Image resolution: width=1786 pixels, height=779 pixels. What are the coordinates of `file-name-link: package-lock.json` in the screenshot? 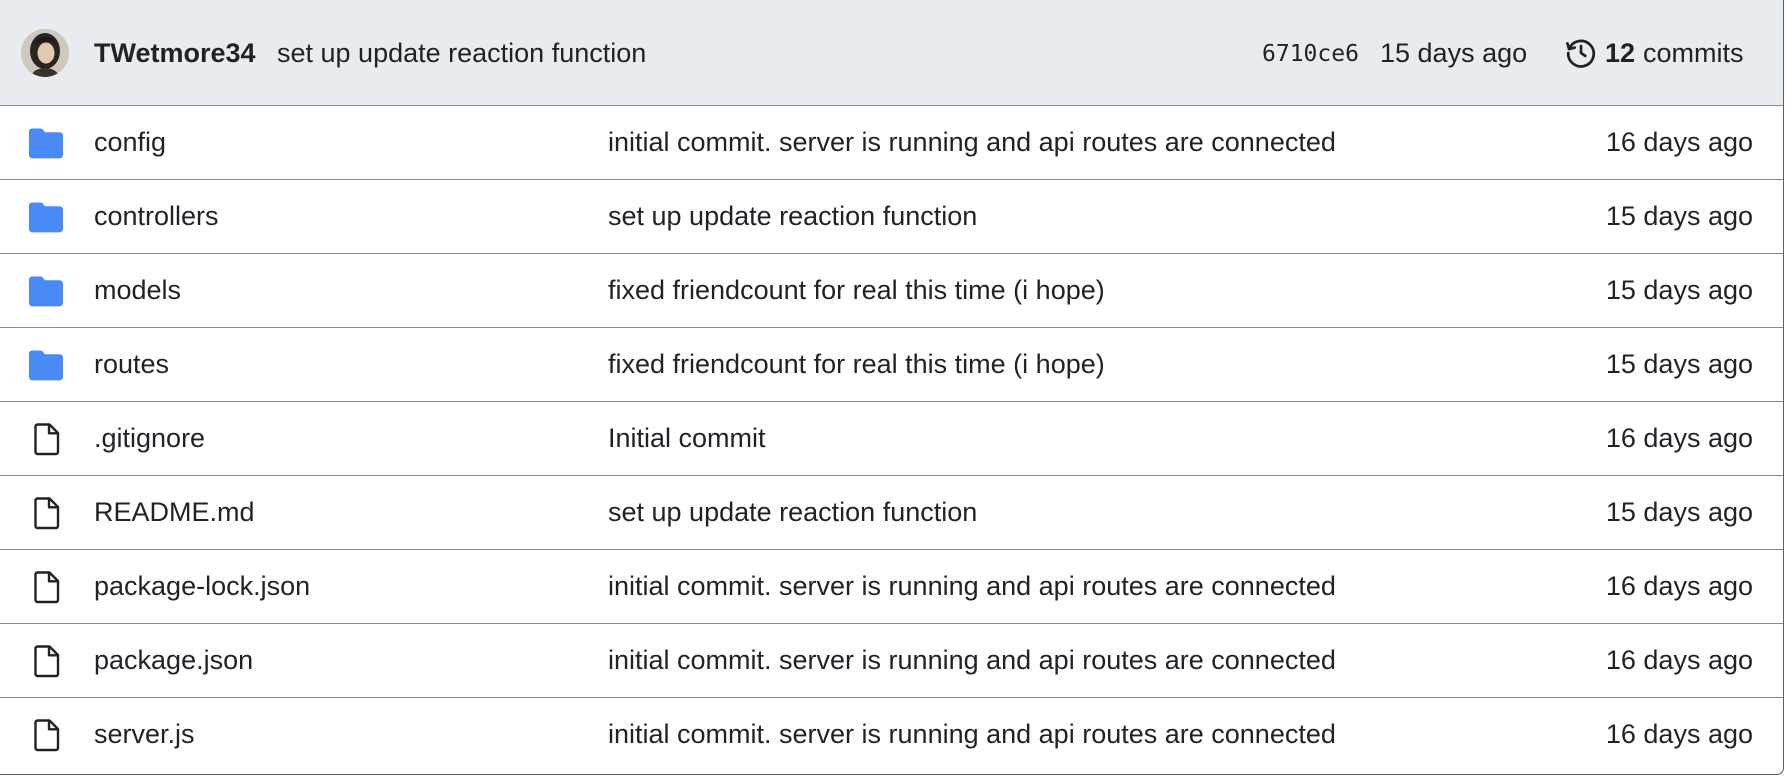 It's located at (202, 586).